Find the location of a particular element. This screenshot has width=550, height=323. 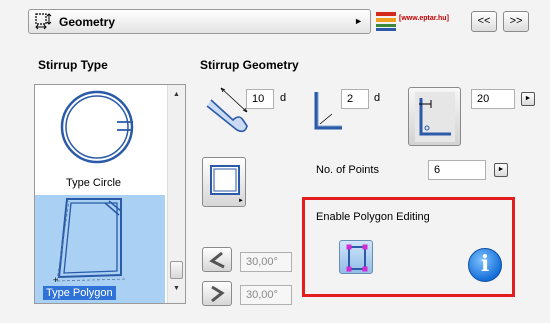

list-item-label: Type Circle is located at coordinates (94, 183).